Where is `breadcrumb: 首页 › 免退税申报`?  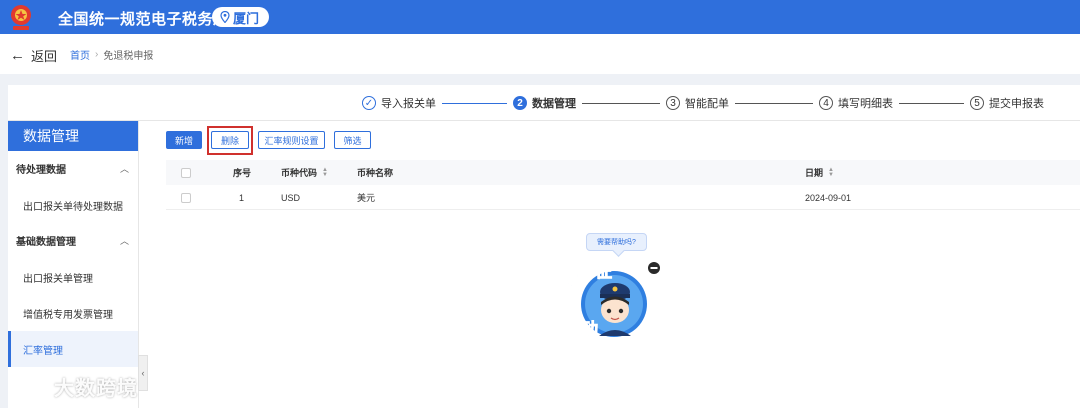 breadcrumb: 首页 › 免退税申报 is located at coordinates (111, 54).